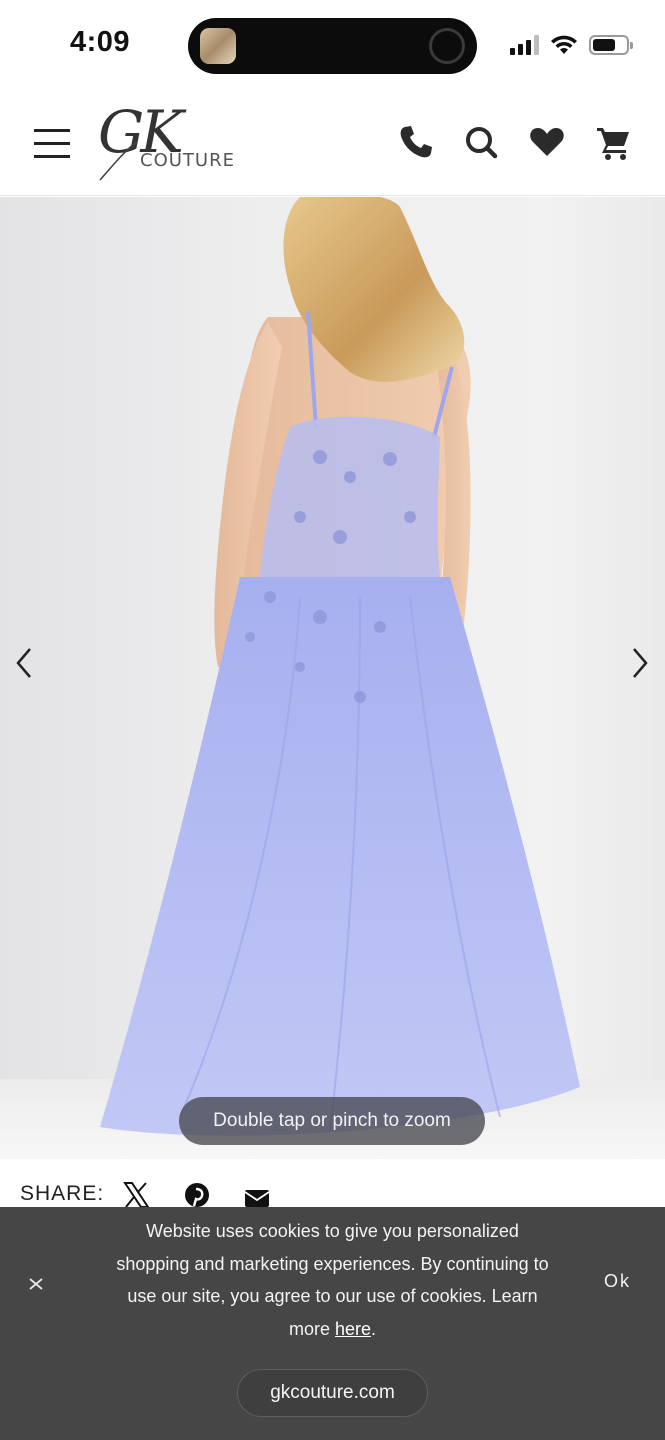  What do you see at coordinates (481, 142) in the screenshot?
I see `search-icon` at bounding box center [481, 142].